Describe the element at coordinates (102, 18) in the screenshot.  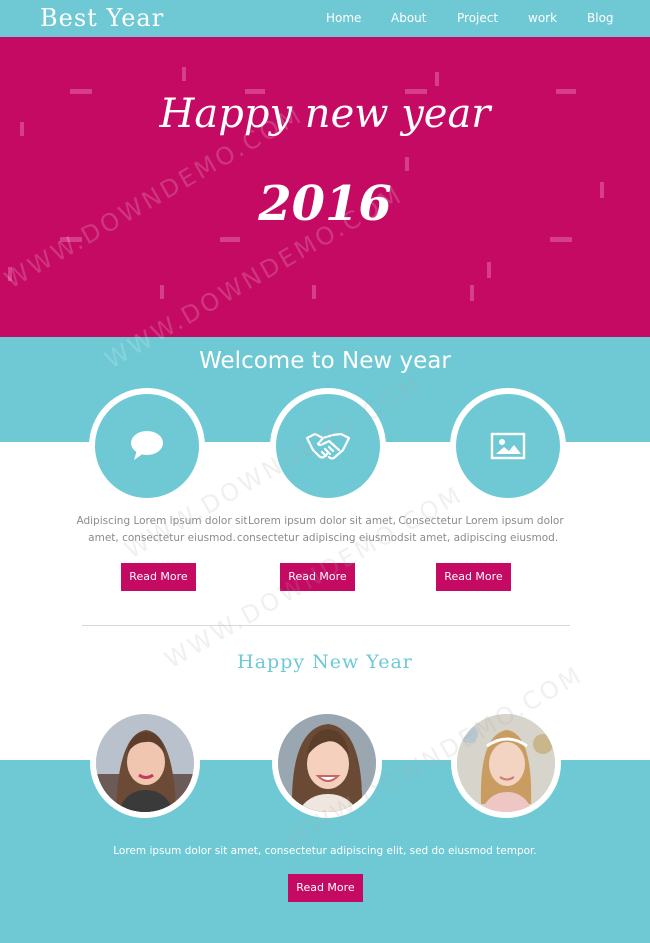
I see `brand-logo: Best Year` at that location.